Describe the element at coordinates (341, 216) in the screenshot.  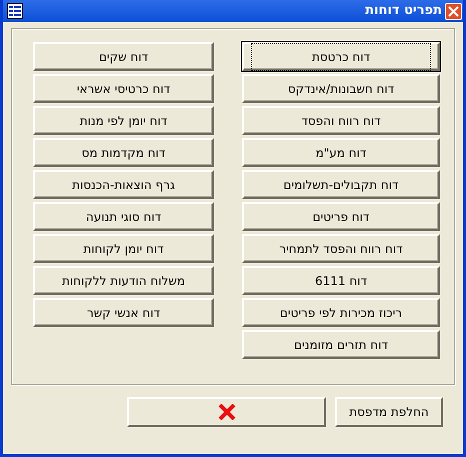
I see `report-button: דוח פריטים` at that location.